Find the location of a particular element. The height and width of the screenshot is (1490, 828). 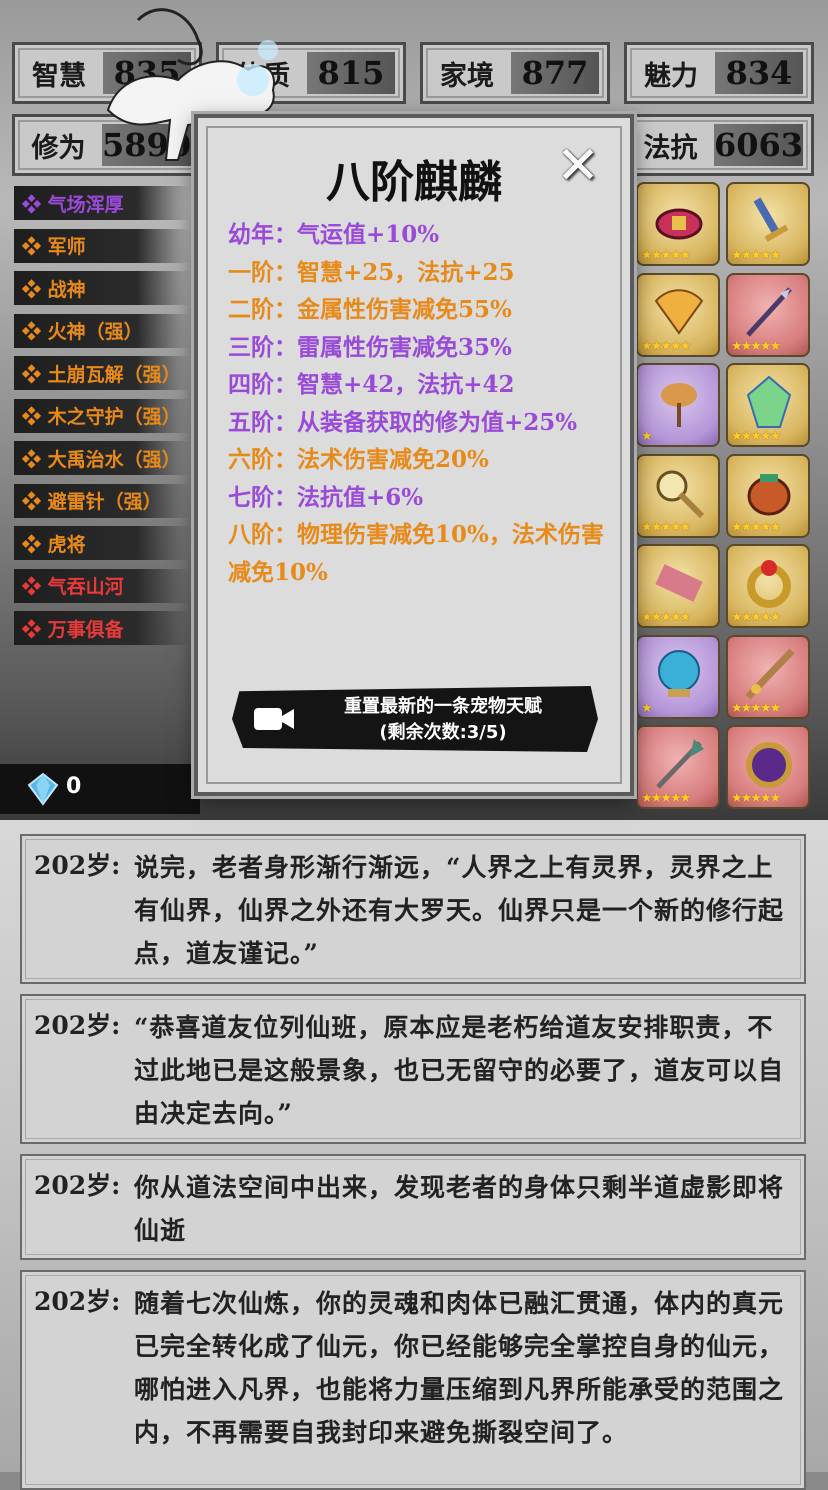

blade-icon is located at coordinates (770, 673).